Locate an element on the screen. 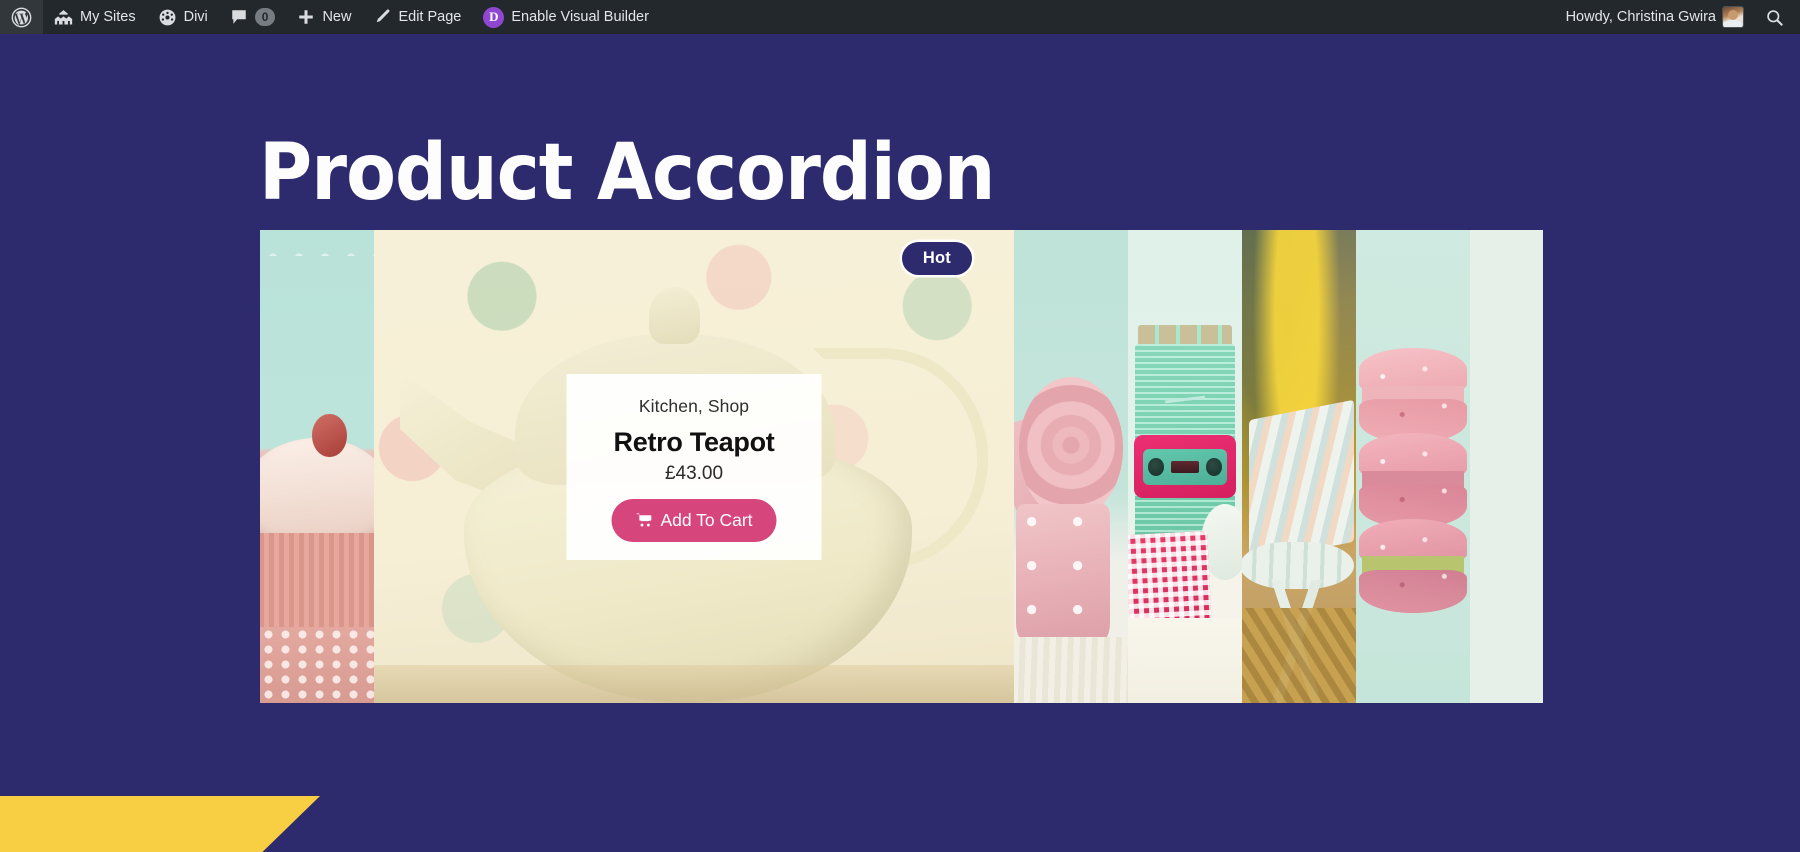  admin-bar-item-new: New is located at coordinates (324, 17).